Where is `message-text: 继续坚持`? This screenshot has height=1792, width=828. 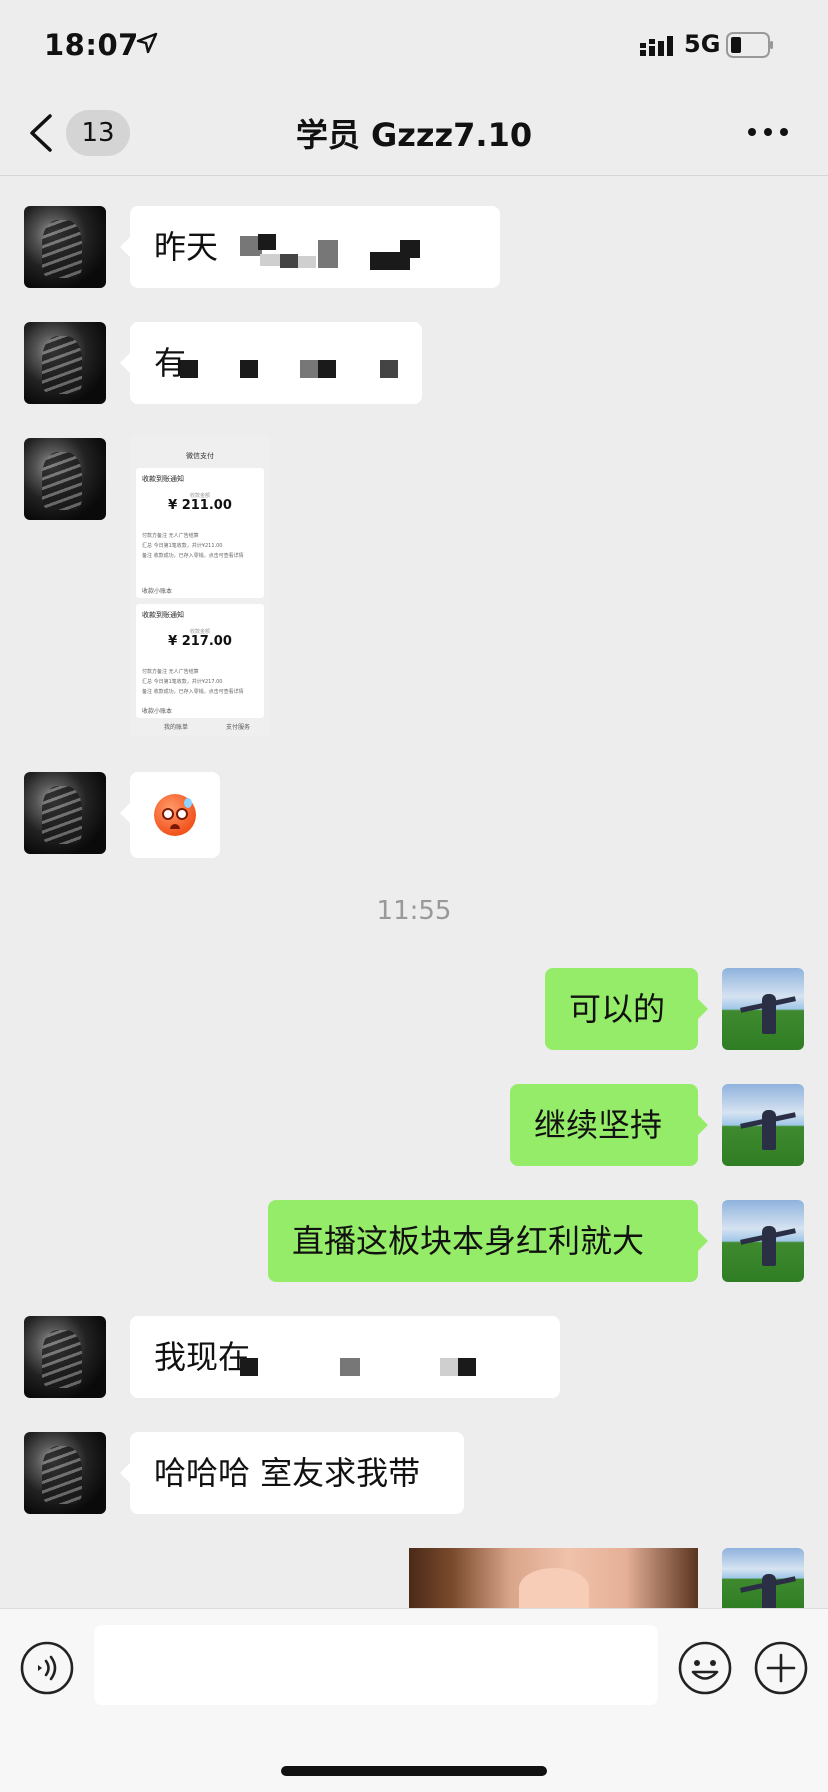
message-text: 继续坚持 is located at coordinates (598, 1125).